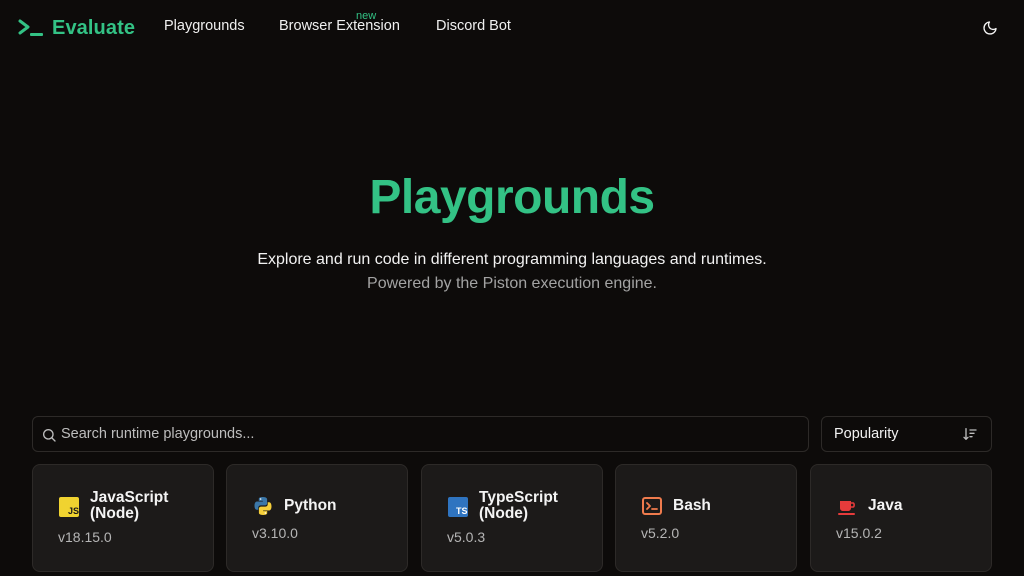 Image resolution: width=1024 pixels, height=576 pixels. I want to click on javascript-icon: JS, so click(69, 507).